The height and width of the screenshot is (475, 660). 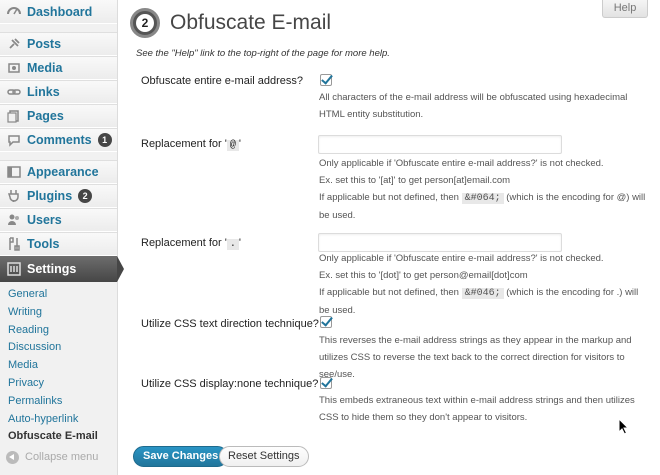 I want to click on reset-settings-button: Reset Settings, so click(x=264, y=456).